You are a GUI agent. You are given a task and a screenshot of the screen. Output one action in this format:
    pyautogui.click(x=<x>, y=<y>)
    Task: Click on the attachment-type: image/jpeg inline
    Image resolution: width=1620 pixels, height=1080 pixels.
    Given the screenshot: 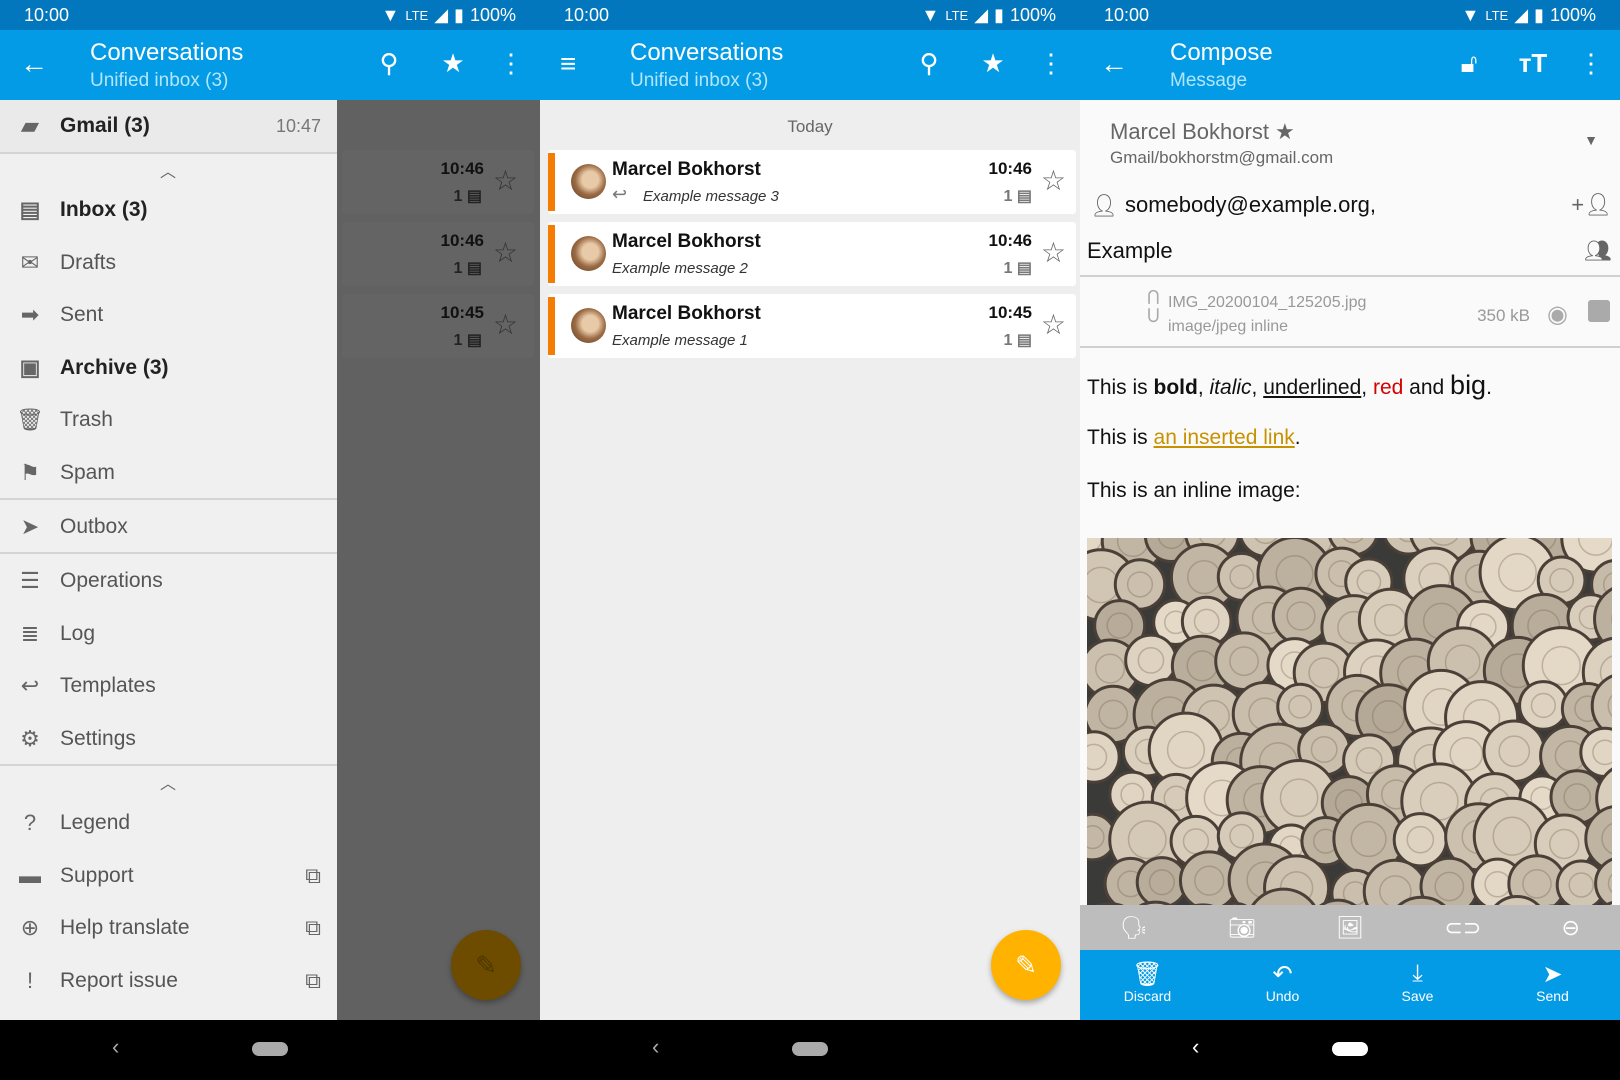 What is the action you would take?
    pyautogui.click(x=1228, y=326)
    